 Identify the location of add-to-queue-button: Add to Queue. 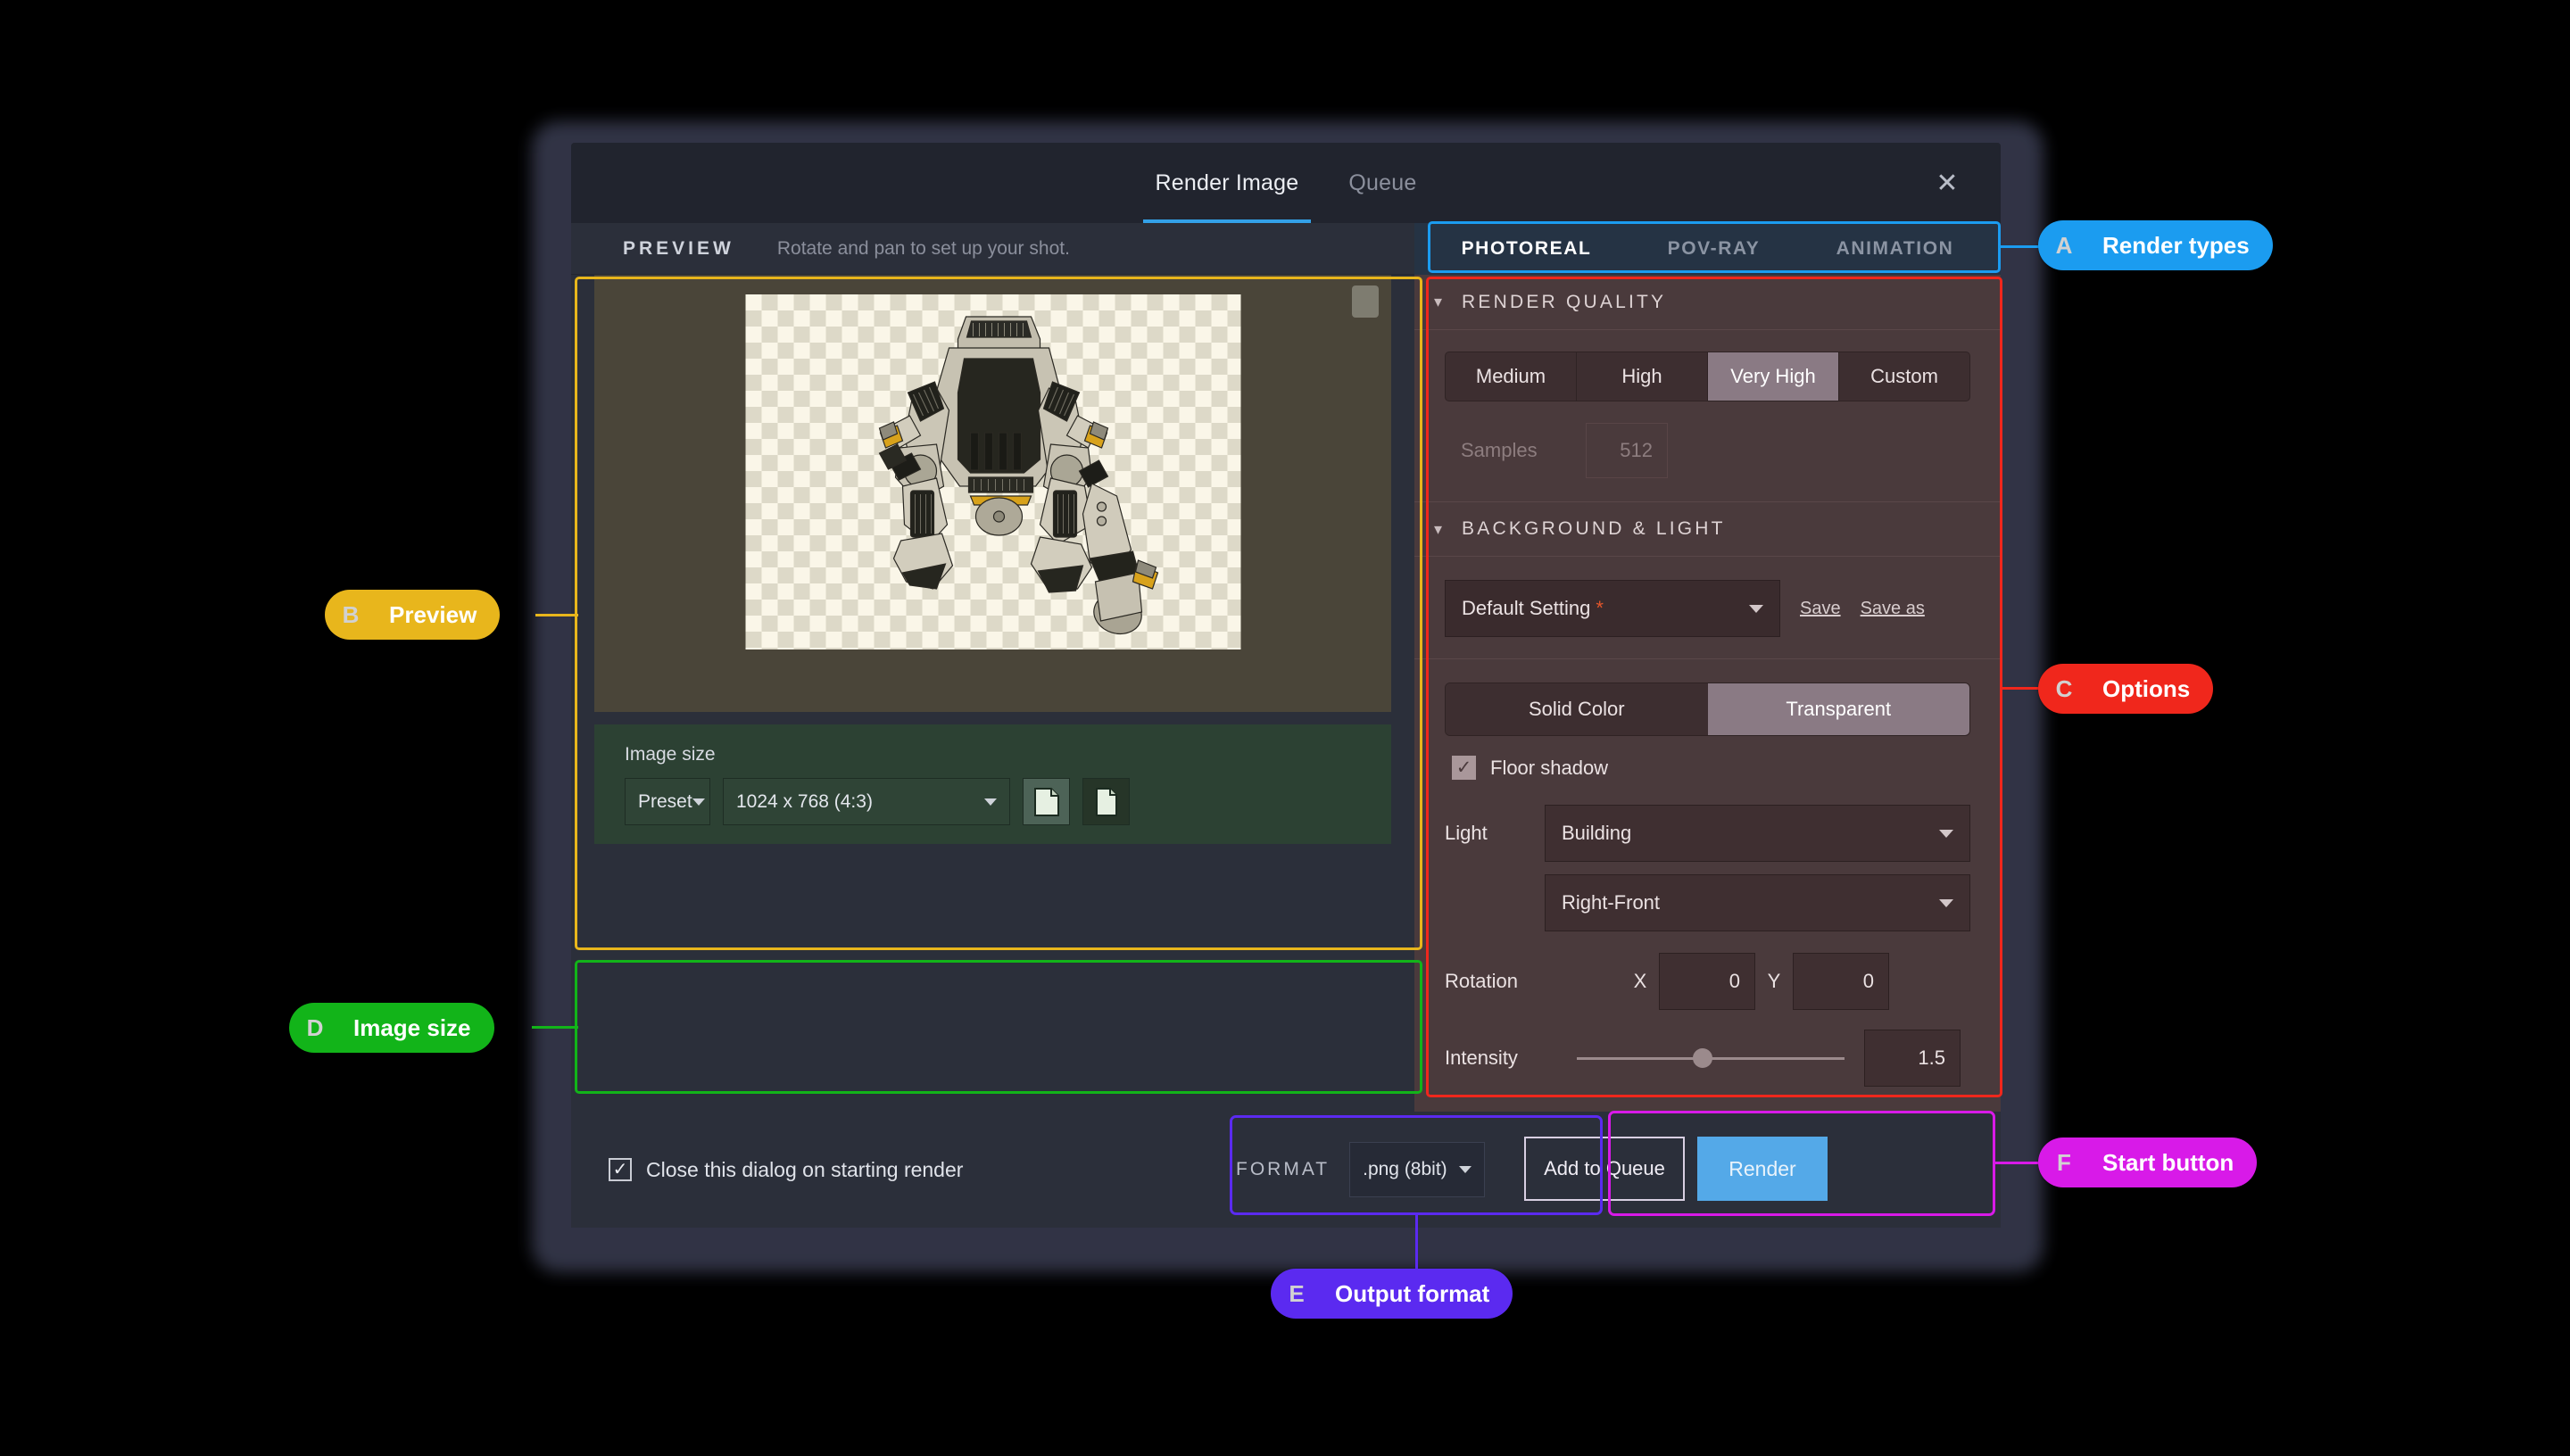
(1605, 1169).